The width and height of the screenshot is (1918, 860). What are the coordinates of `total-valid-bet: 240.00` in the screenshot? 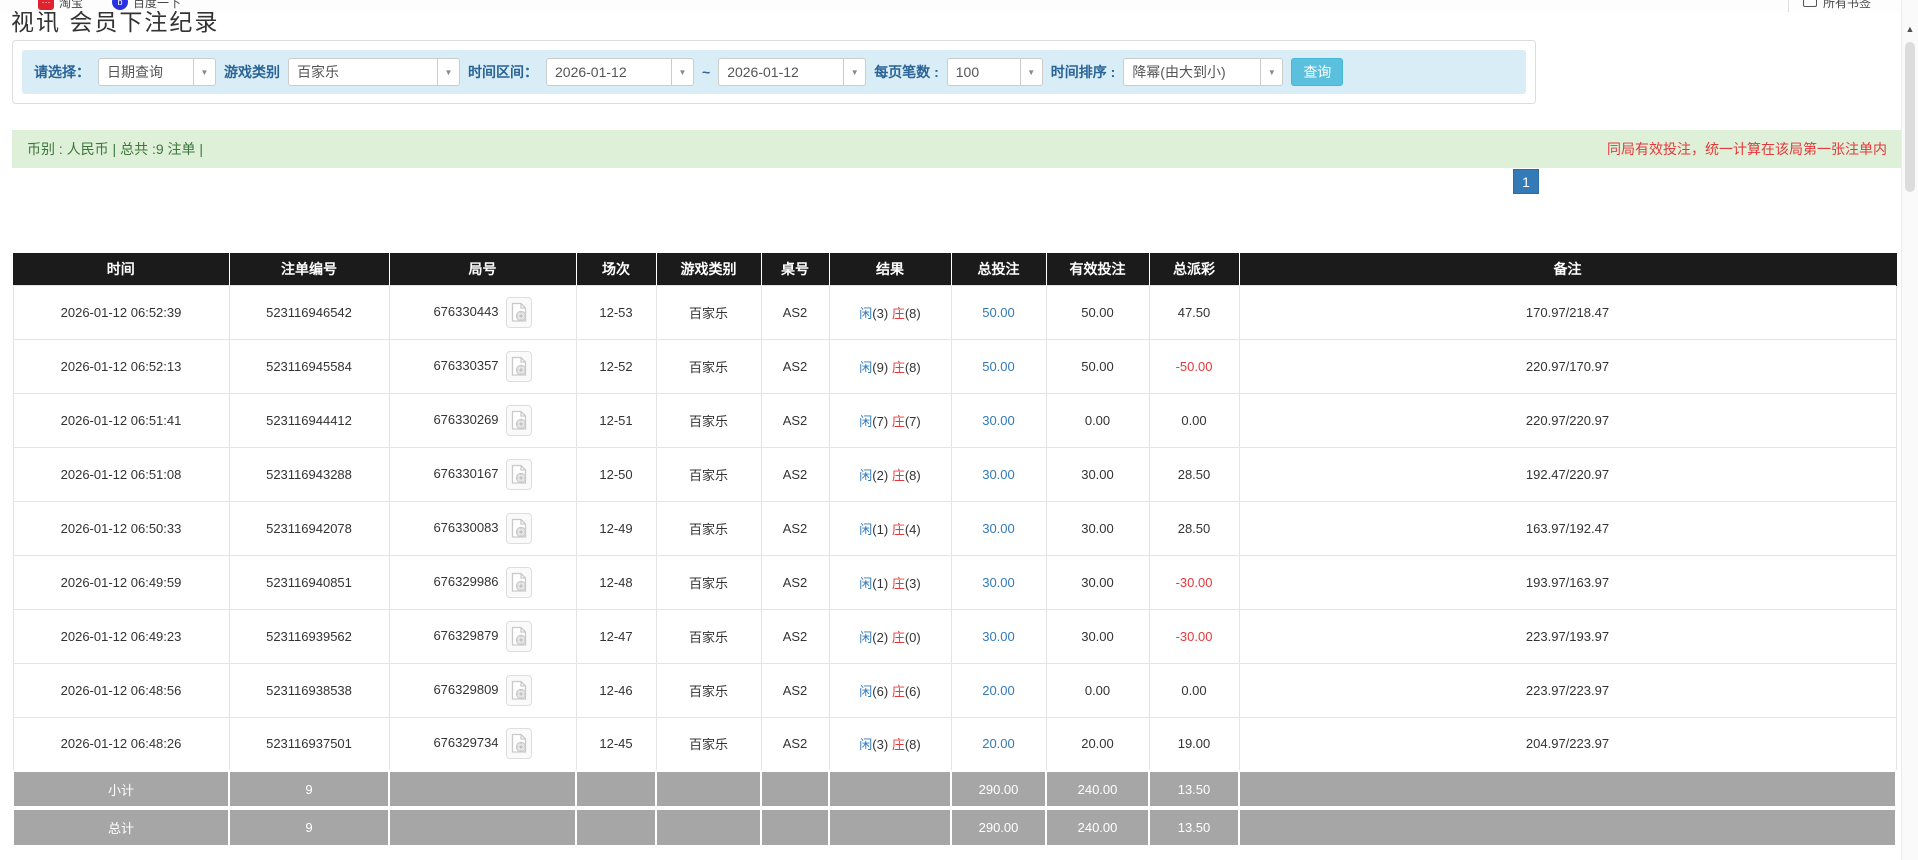 It's located at (1097, 825).